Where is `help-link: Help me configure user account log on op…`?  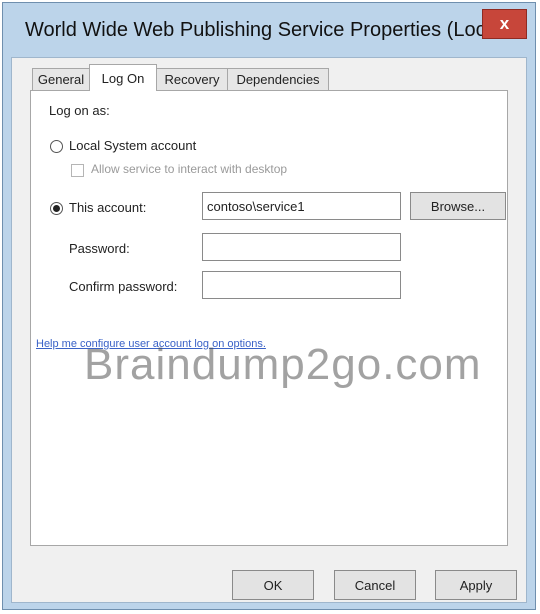 help-link: Help me configure user account log on op… is located at coordinates (151, 344).